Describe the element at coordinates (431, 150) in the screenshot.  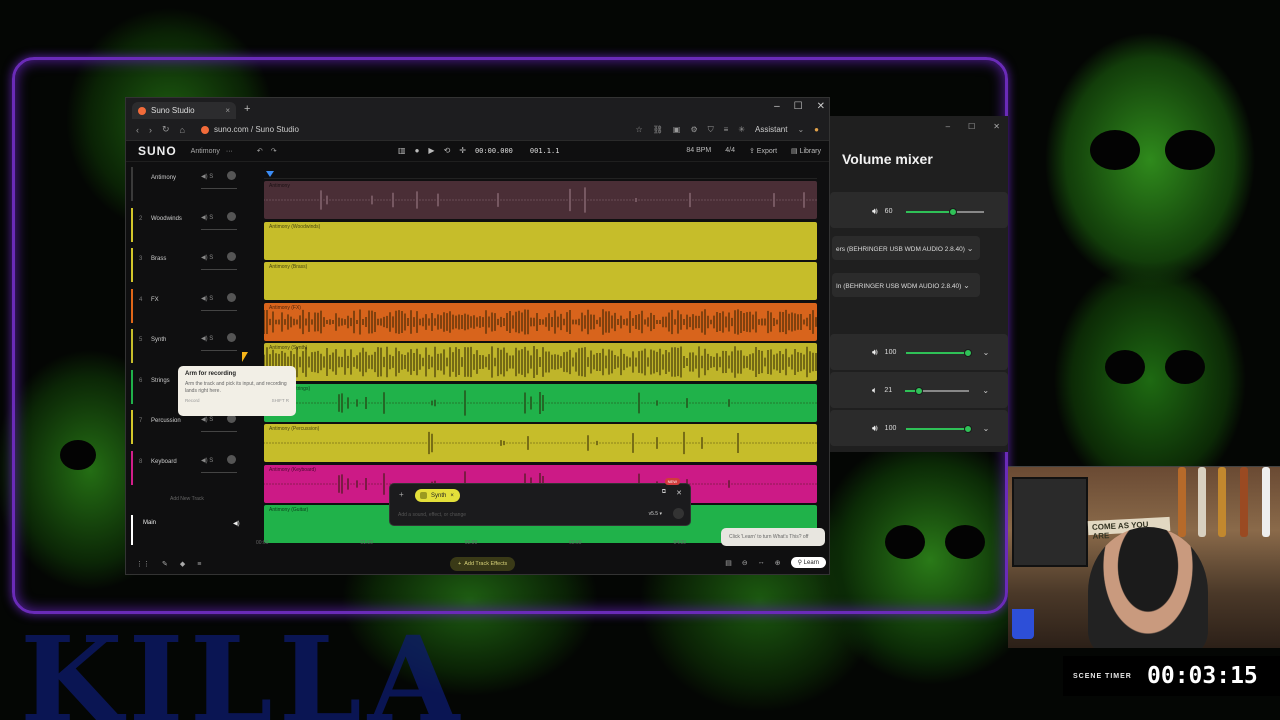
I see `play-icon: ▶` at that location.